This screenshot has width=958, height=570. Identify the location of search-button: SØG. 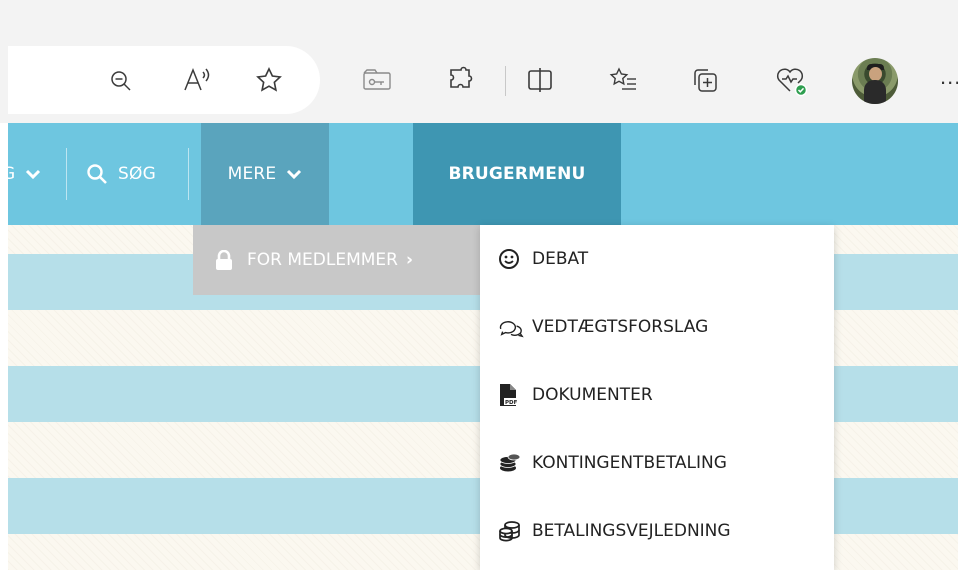
(121, 174).